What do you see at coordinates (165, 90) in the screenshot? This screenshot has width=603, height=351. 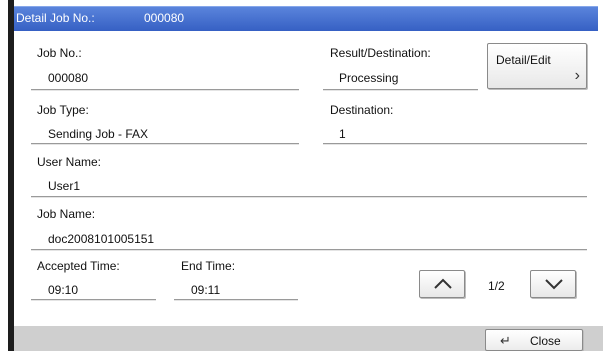 I see `job-no-underline` at bounding box center [165, 90].